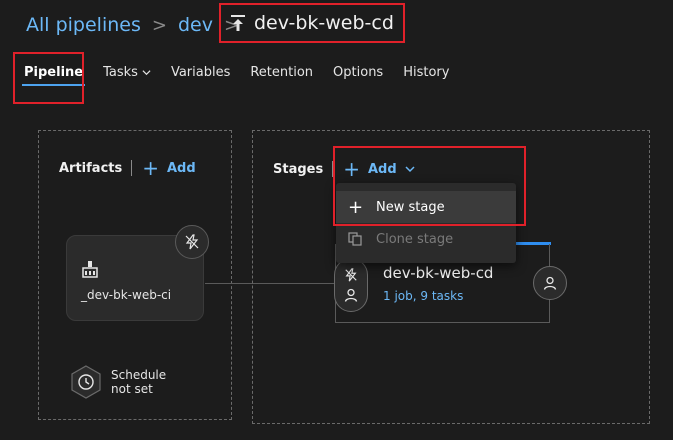  What do you see at coordinates (200, 72) in the screenshot?
I see `tab-variables: Variables` at bounding box center [200, 72].